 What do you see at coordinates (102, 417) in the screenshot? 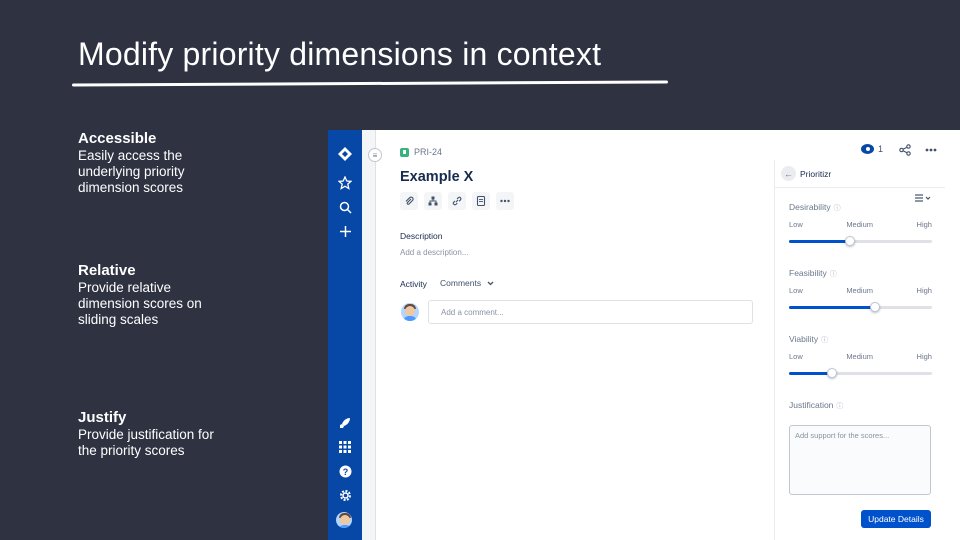
I see `feature-title: Justify` at bounding box center [102, 417].